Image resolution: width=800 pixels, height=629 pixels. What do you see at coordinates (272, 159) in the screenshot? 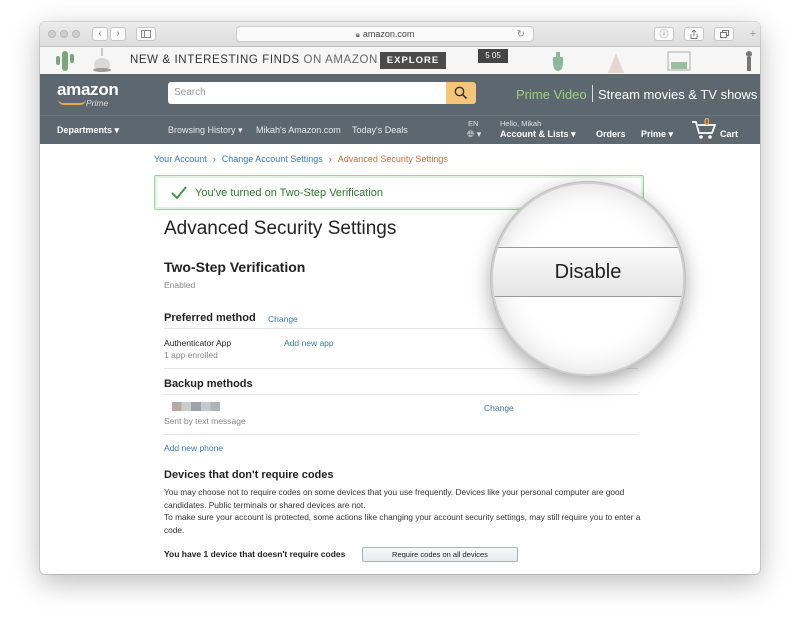
I see `breadcrumb-change-account-settings: Change Account Settings` at bounding box center [272, 159].